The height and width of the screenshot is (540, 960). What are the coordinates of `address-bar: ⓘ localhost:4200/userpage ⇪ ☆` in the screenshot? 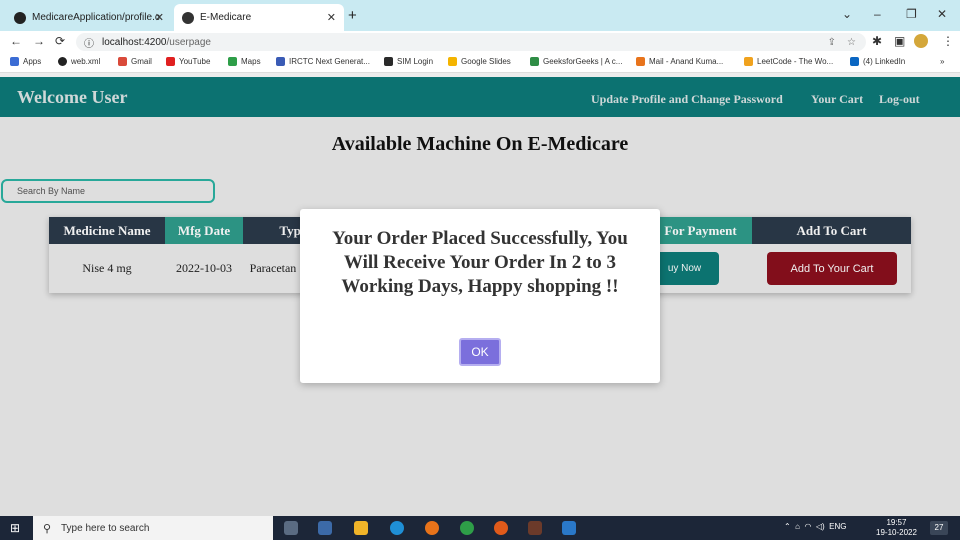 It's located at (471, 42).